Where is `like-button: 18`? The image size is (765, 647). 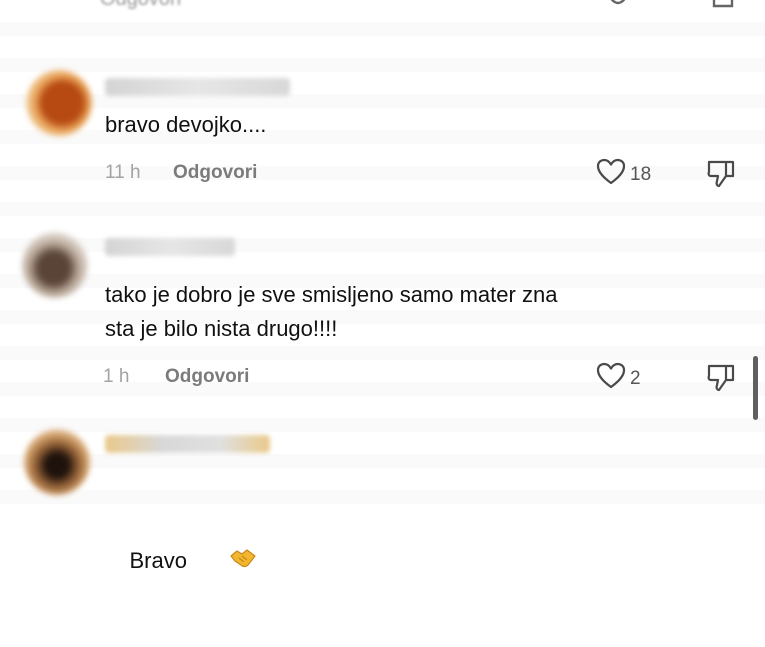 like-button: 18 is located at coordinates (623, 174).